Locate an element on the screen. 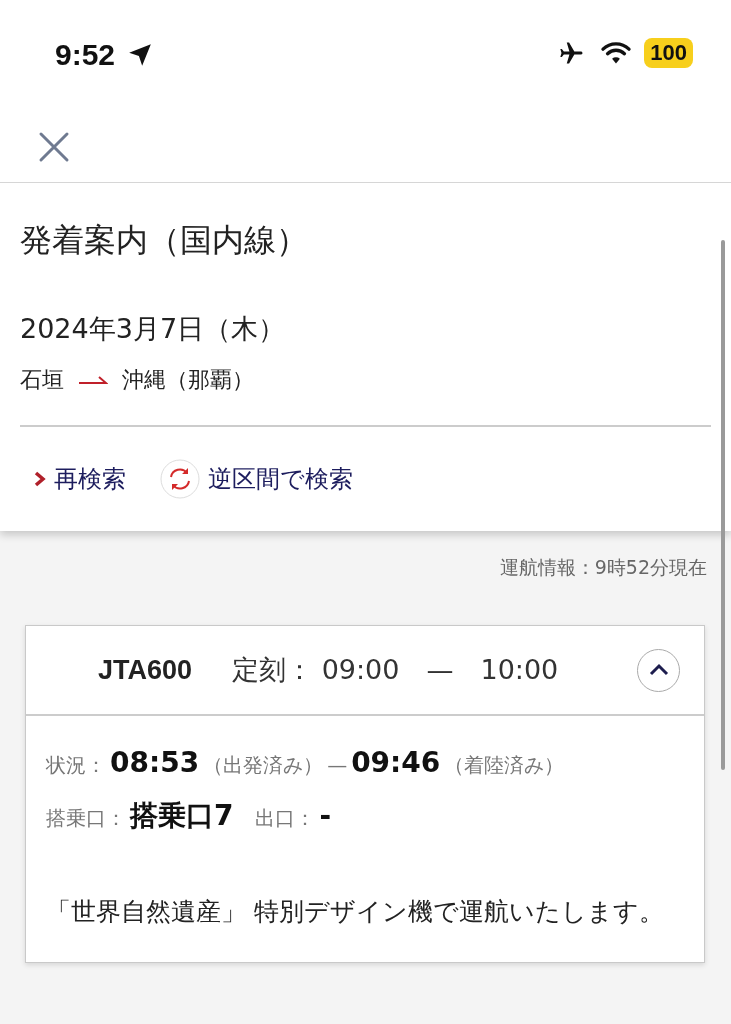 This screenshot has width=731, height=1024. exit-value: - is located at coordinates (325, 815).